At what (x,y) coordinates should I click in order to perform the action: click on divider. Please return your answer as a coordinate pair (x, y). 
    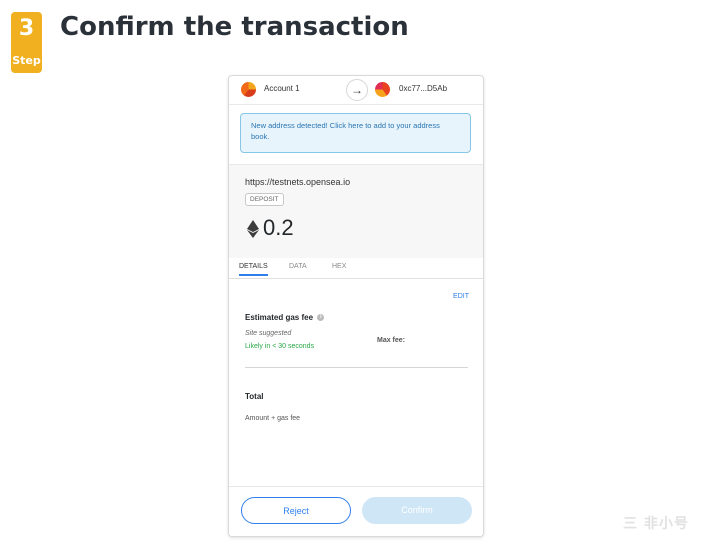
    Looking at the image, I should click on (356, 367).